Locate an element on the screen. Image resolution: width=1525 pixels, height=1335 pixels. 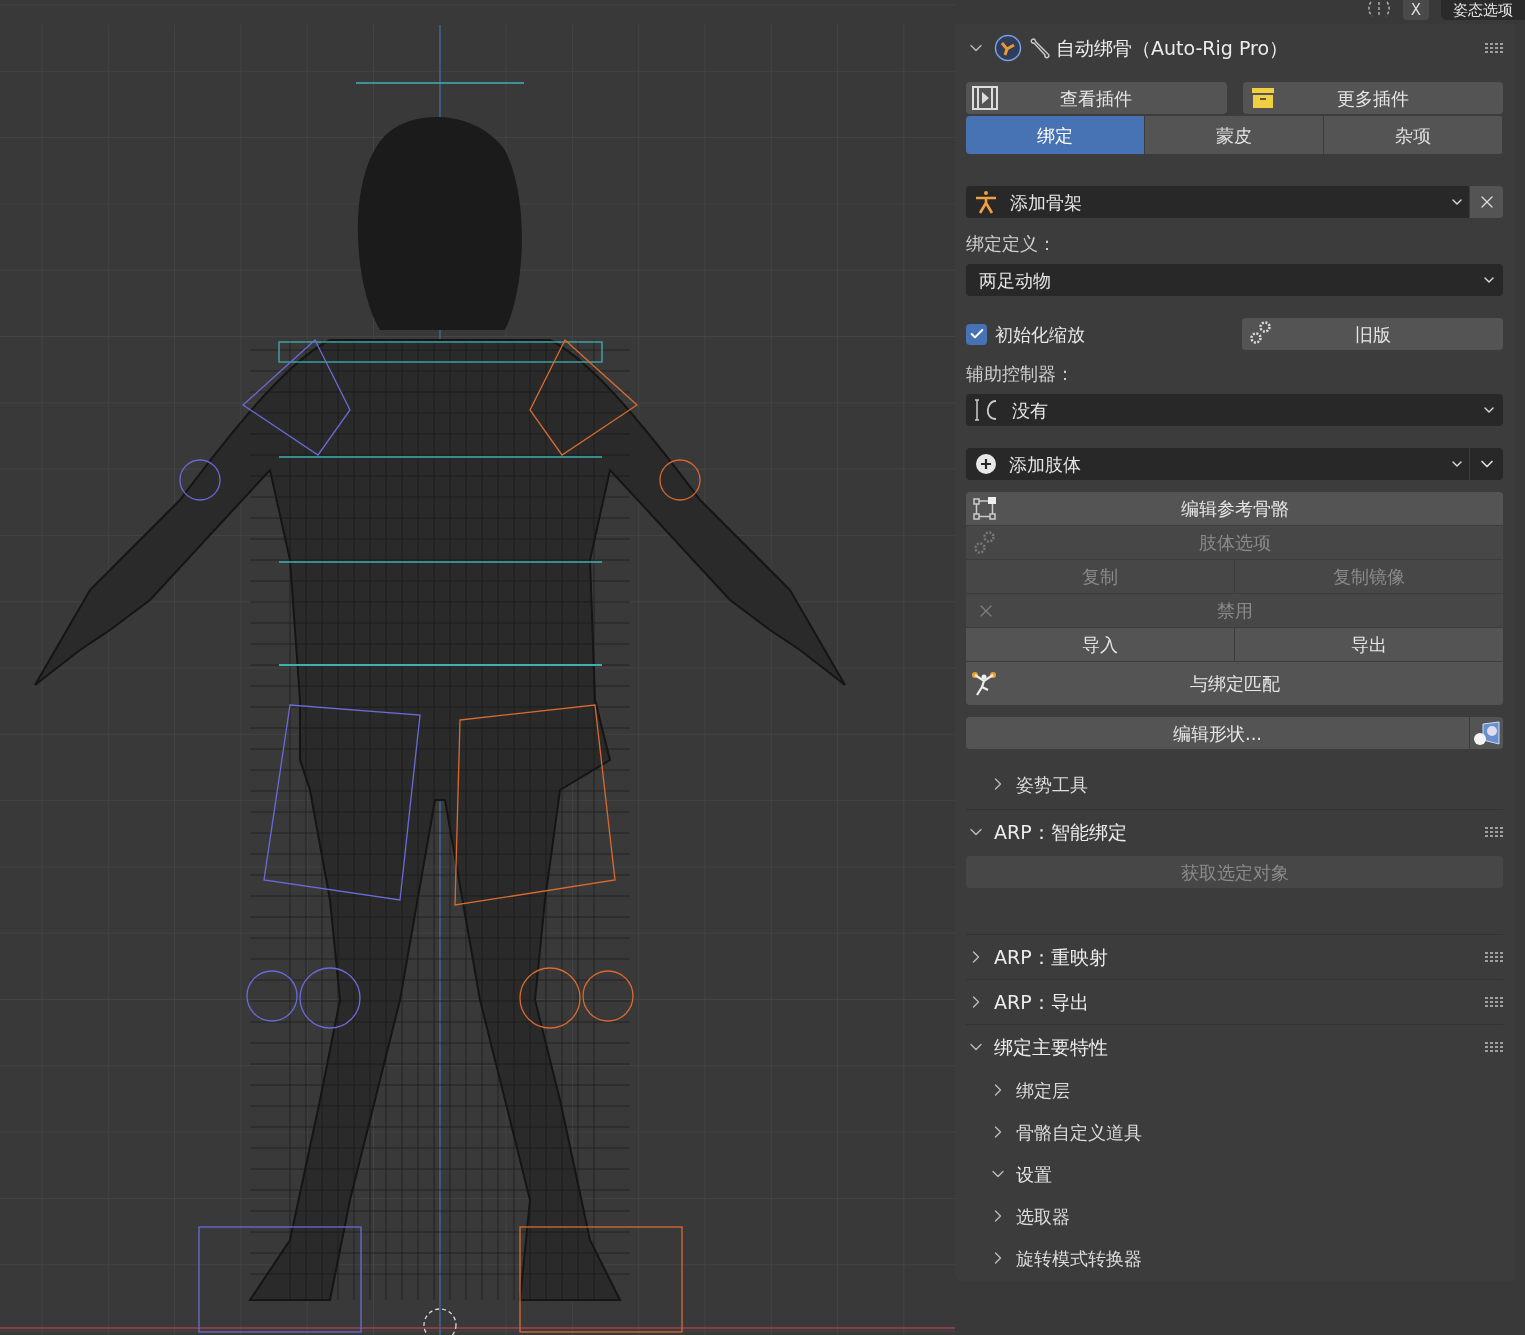
panel-tab: 姿态选项 is located at coordinates (1483, 10).